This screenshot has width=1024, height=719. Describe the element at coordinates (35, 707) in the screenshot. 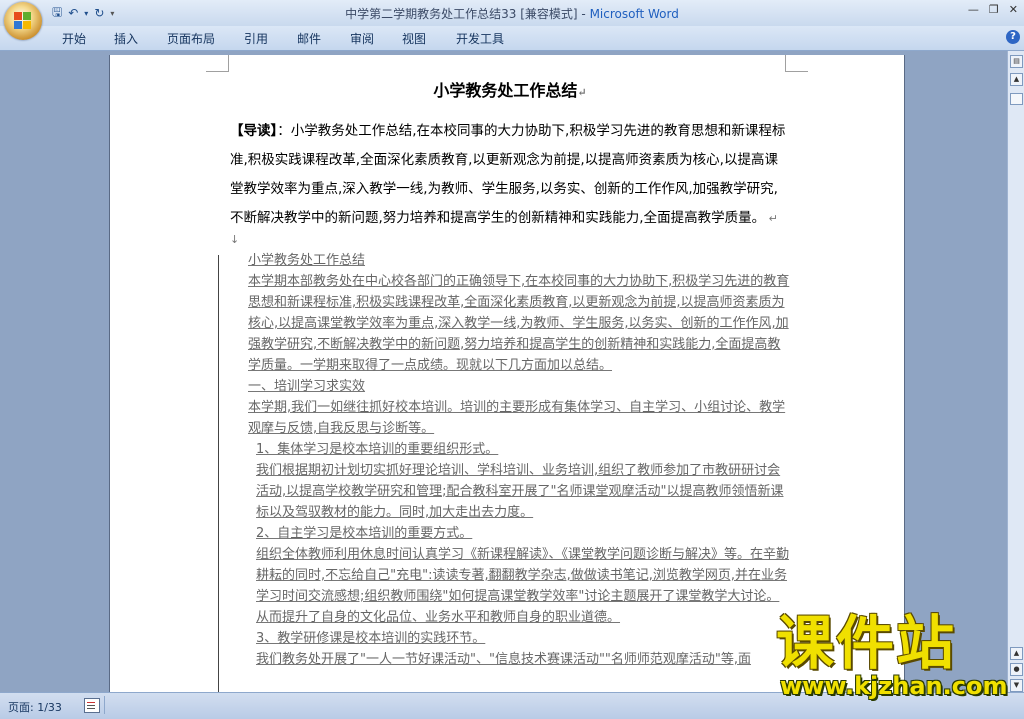

I see `page-counter: 页面: 1/33` at that location.